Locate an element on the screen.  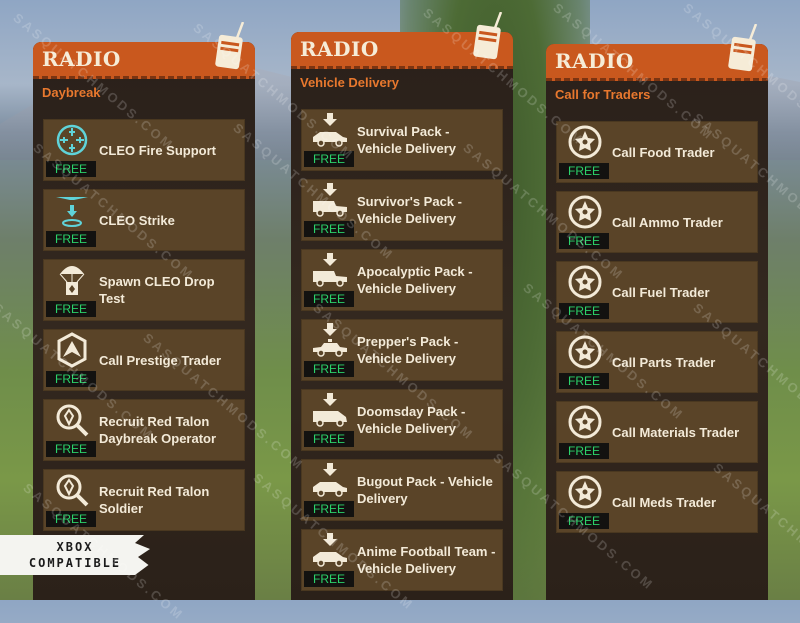
item-label: CLEO Fire Support is located at coordinates (157, 150).